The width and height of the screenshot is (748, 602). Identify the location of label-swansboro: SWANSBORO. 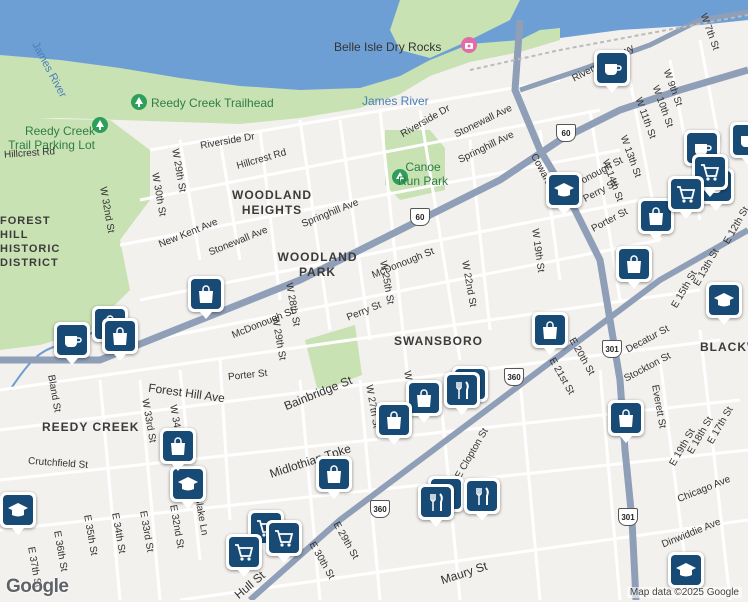
(439, 341).